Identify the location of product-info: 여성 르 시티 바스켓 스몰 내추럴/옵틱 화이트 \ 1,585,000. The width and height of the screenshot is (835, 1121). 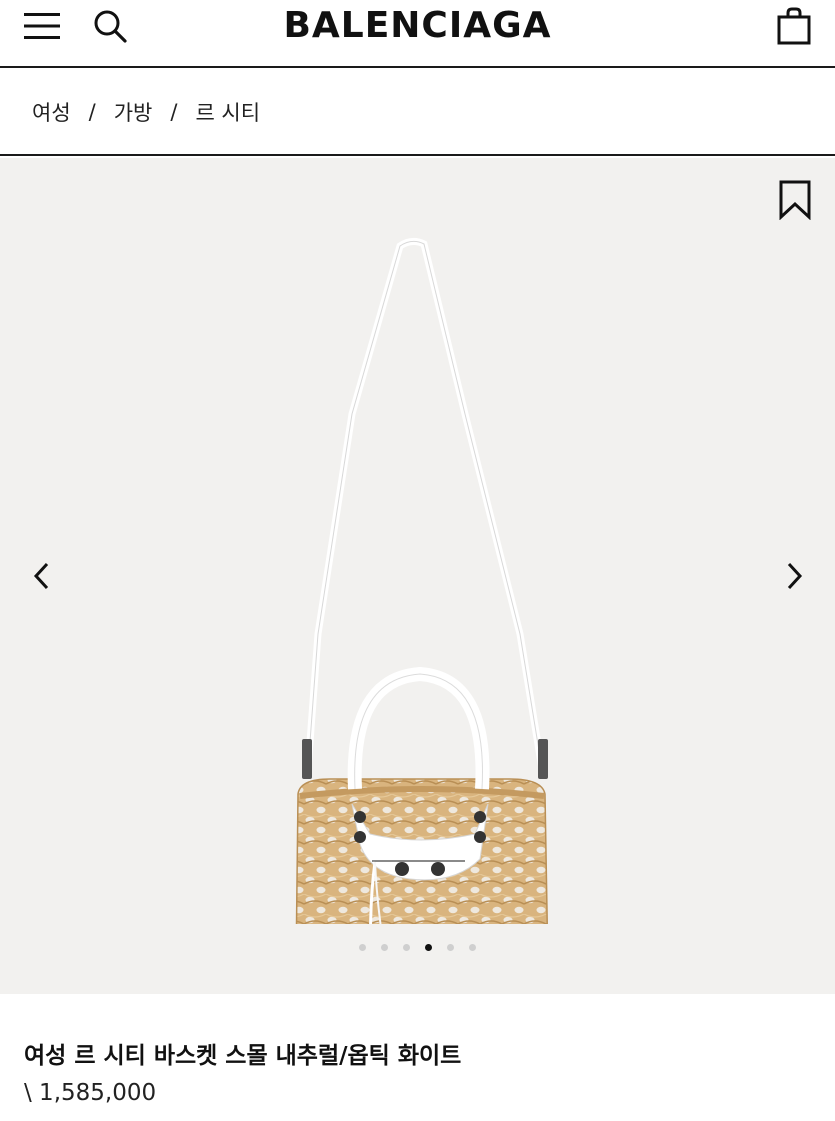
(417, 1057).